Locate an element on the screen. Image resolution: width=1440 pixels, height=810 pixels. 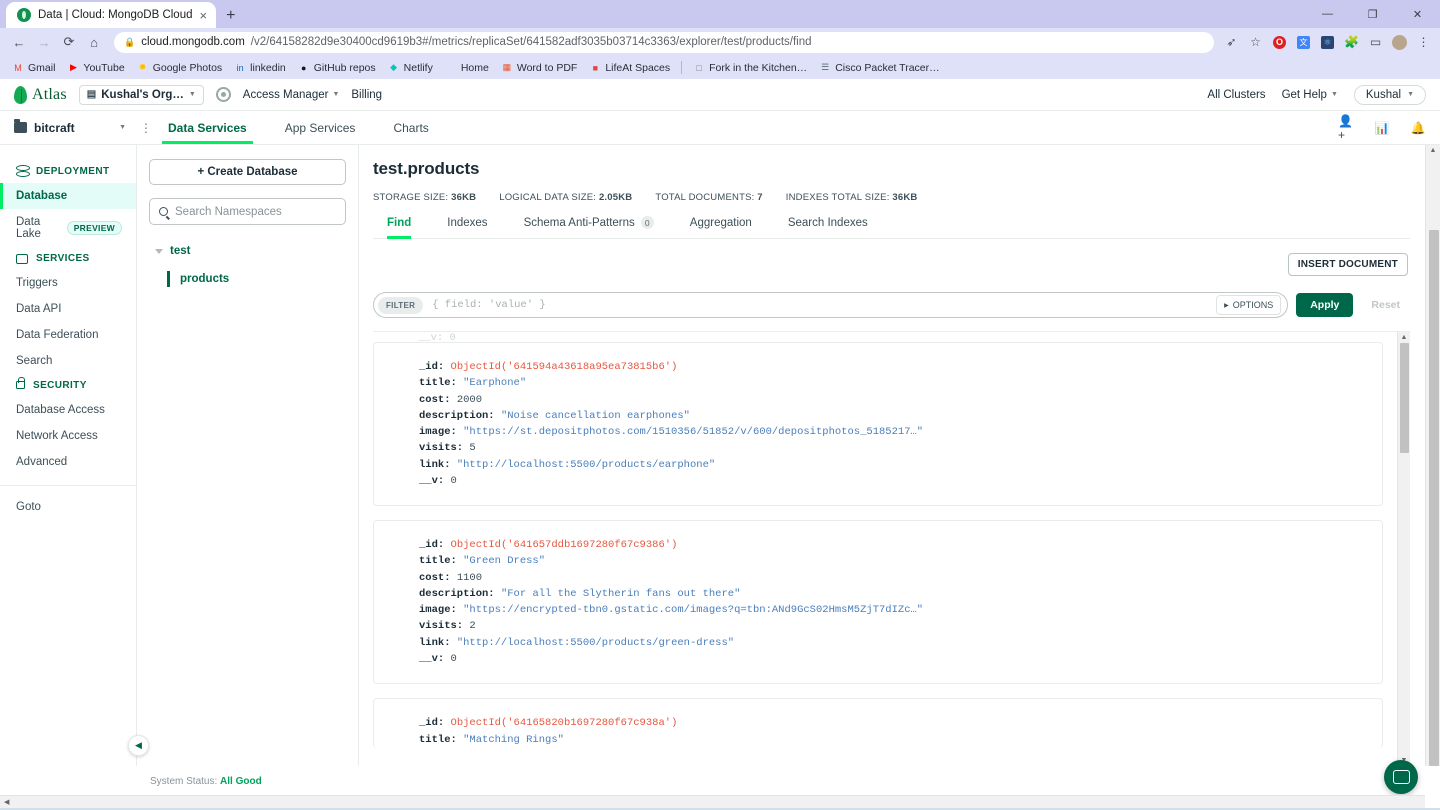
search-icon is located at coordinates (163, 211).